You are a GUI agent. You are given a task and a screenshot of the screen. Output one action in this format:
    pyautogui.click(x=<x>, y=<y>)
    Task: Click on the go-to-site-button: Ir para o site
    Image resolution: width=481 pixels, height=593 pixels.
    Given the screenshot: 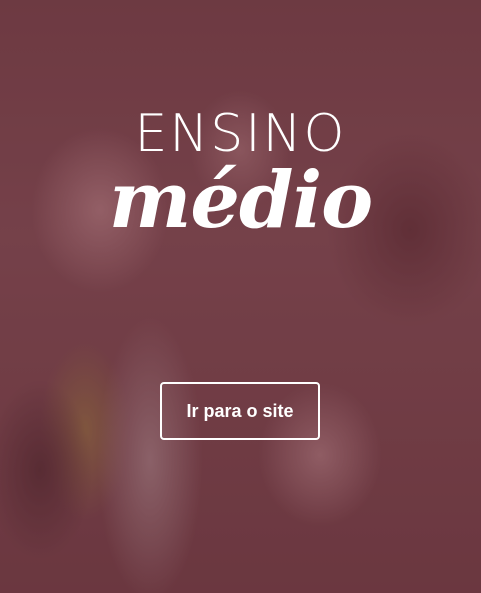 What is the action you would take?
    pyautogui.click(x=240, y=411)
    